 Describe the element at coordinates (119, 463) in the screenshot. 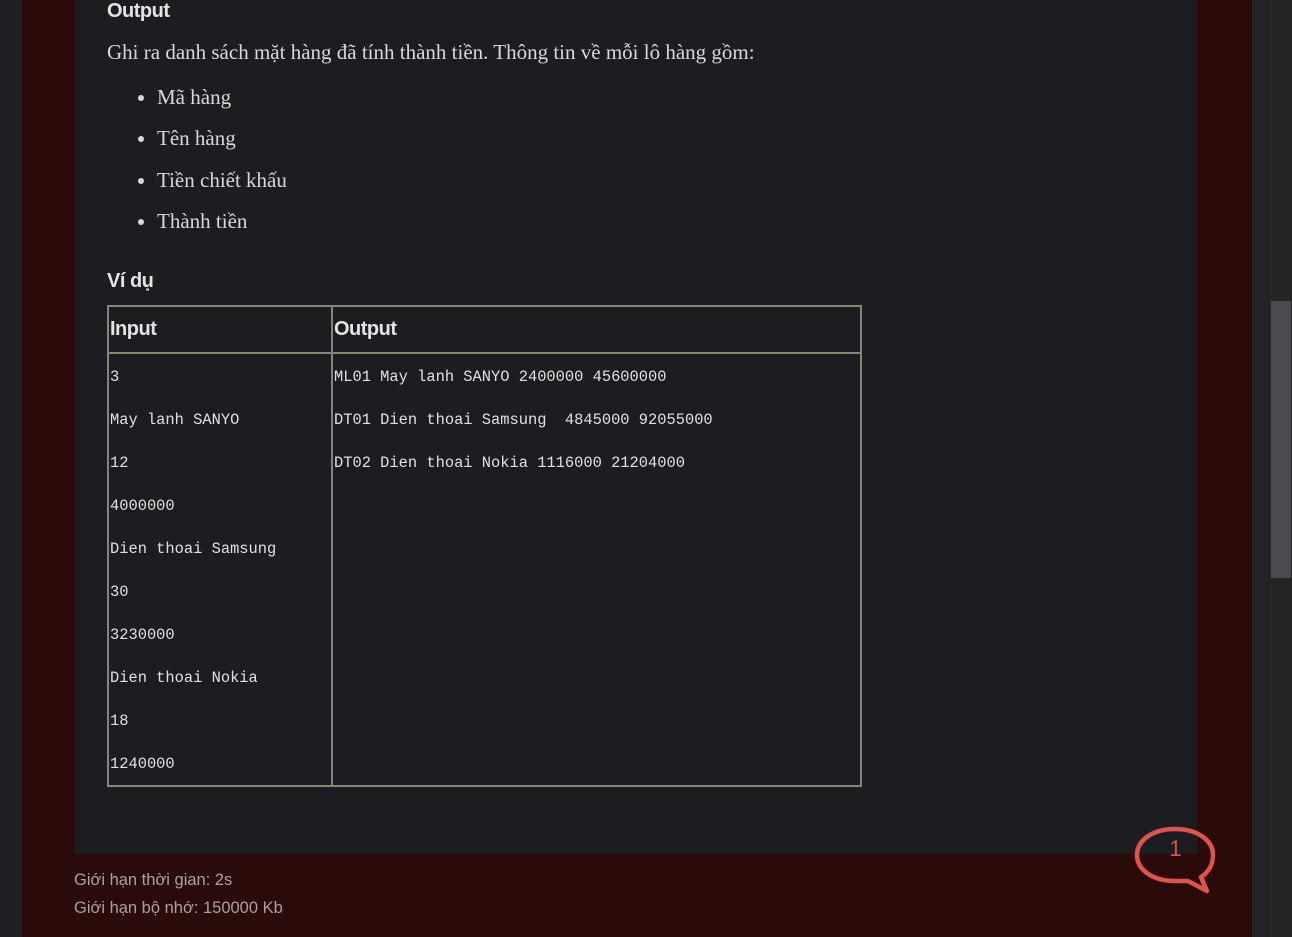

I see `input-line: 12` at that location.